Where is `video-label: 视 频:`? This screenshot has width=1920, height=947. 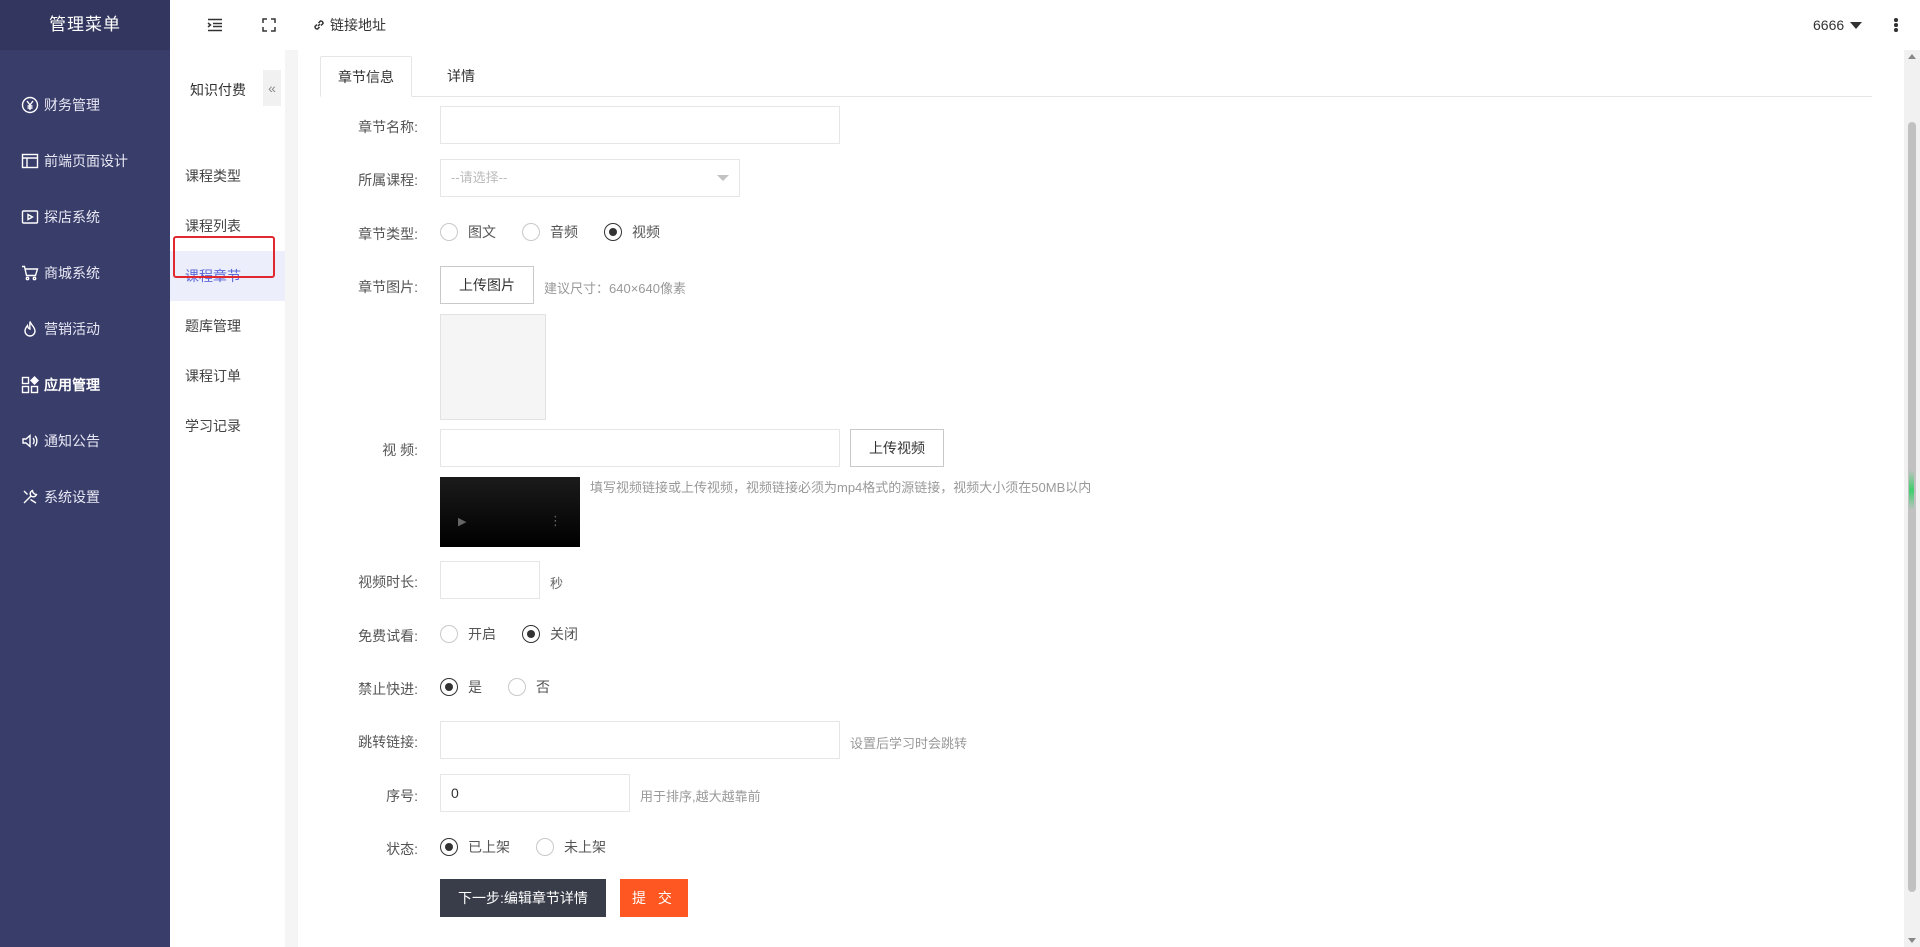
video-label: 视 频: is located at coordinates (400, 450).